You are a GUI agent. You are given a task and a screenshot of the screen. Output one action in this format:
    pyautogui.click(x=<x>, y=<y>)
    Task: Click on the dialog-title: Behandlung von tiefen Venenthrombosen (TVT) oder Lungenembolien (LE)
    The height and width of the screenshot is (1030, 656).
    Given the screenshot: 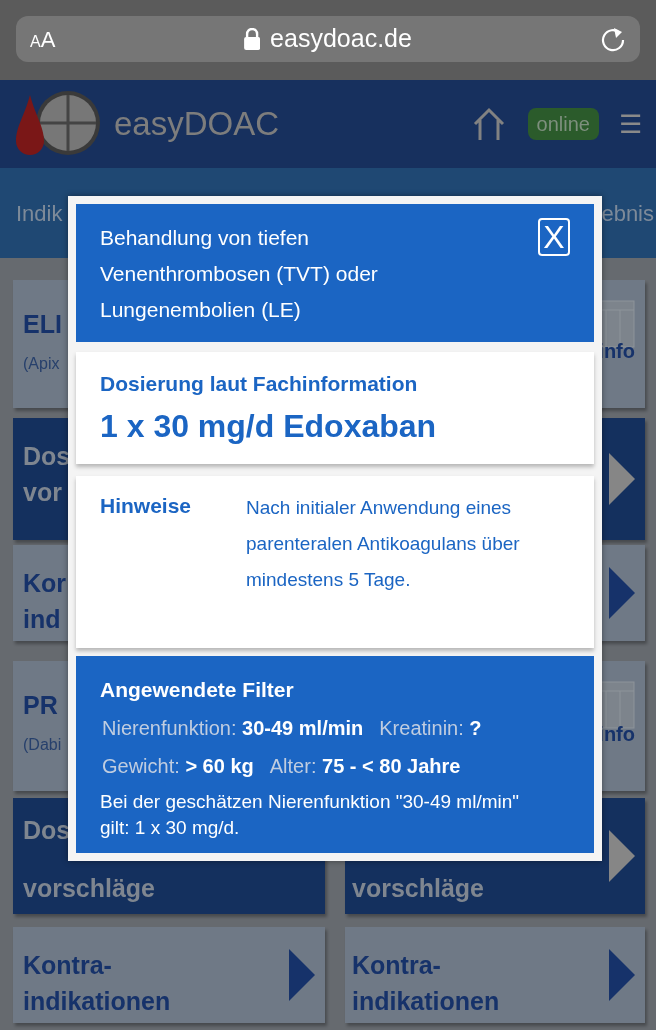 What is the action you would take?
    pyautogui.click(x=239, y=274)
    